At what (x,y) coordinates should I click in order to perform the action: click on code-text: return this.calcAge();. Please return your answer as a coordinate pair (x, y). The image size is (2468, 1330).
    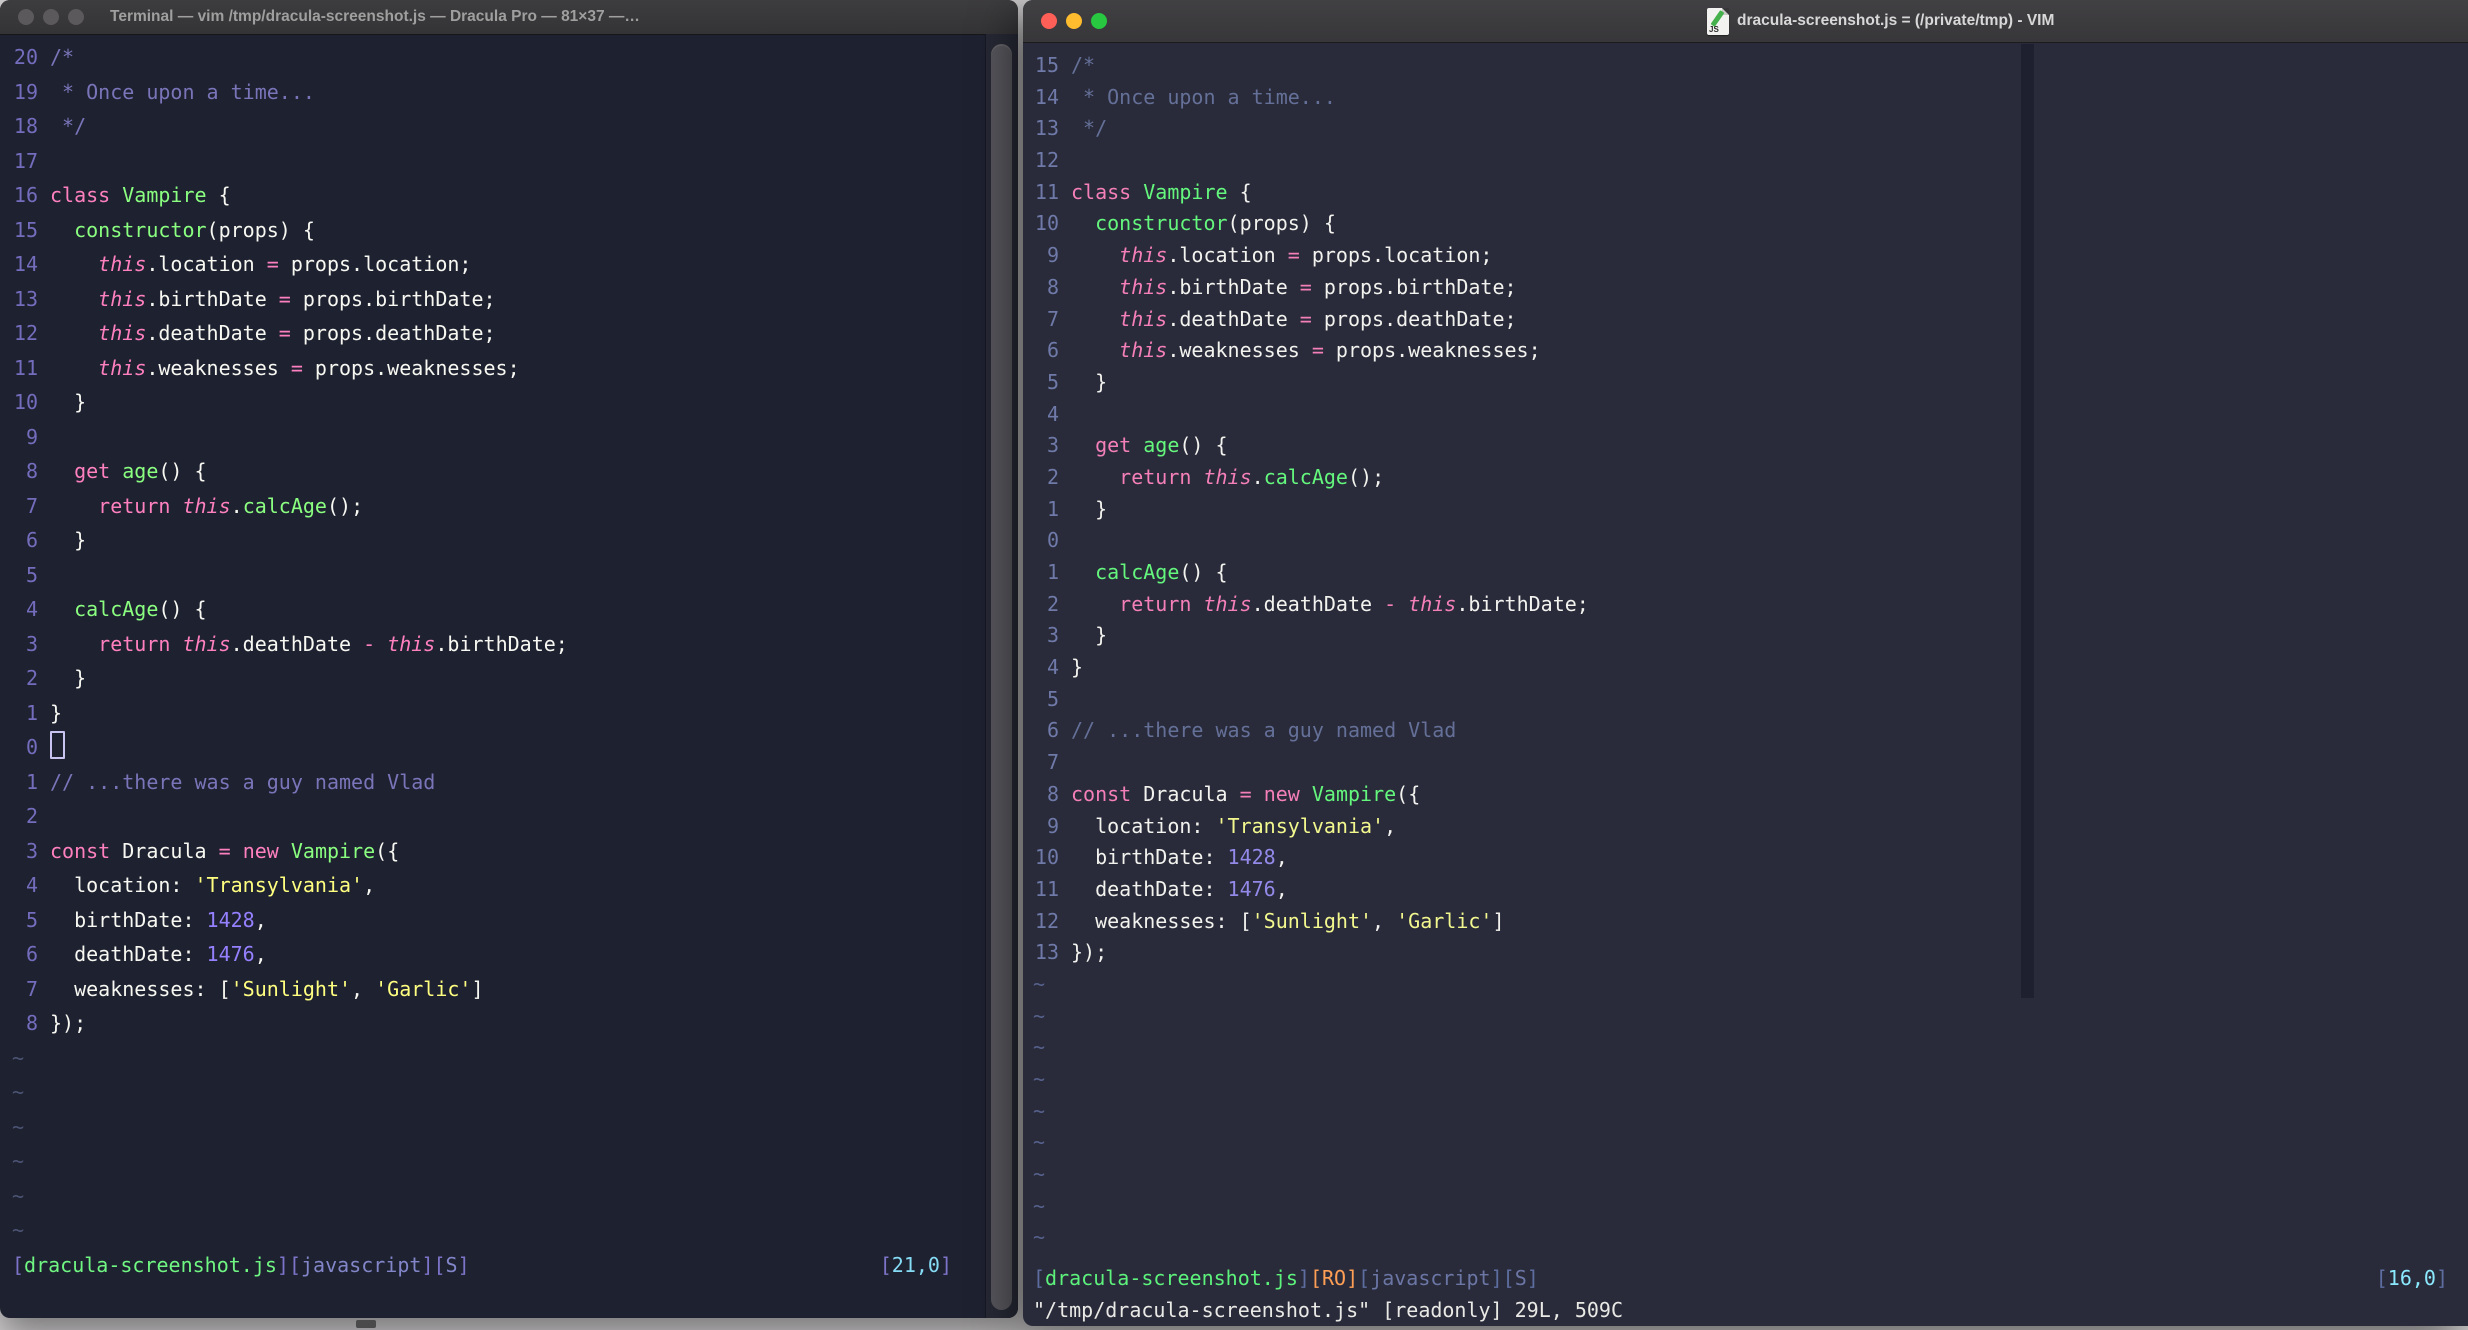
    Looking at the image, I should click on (206, 506).